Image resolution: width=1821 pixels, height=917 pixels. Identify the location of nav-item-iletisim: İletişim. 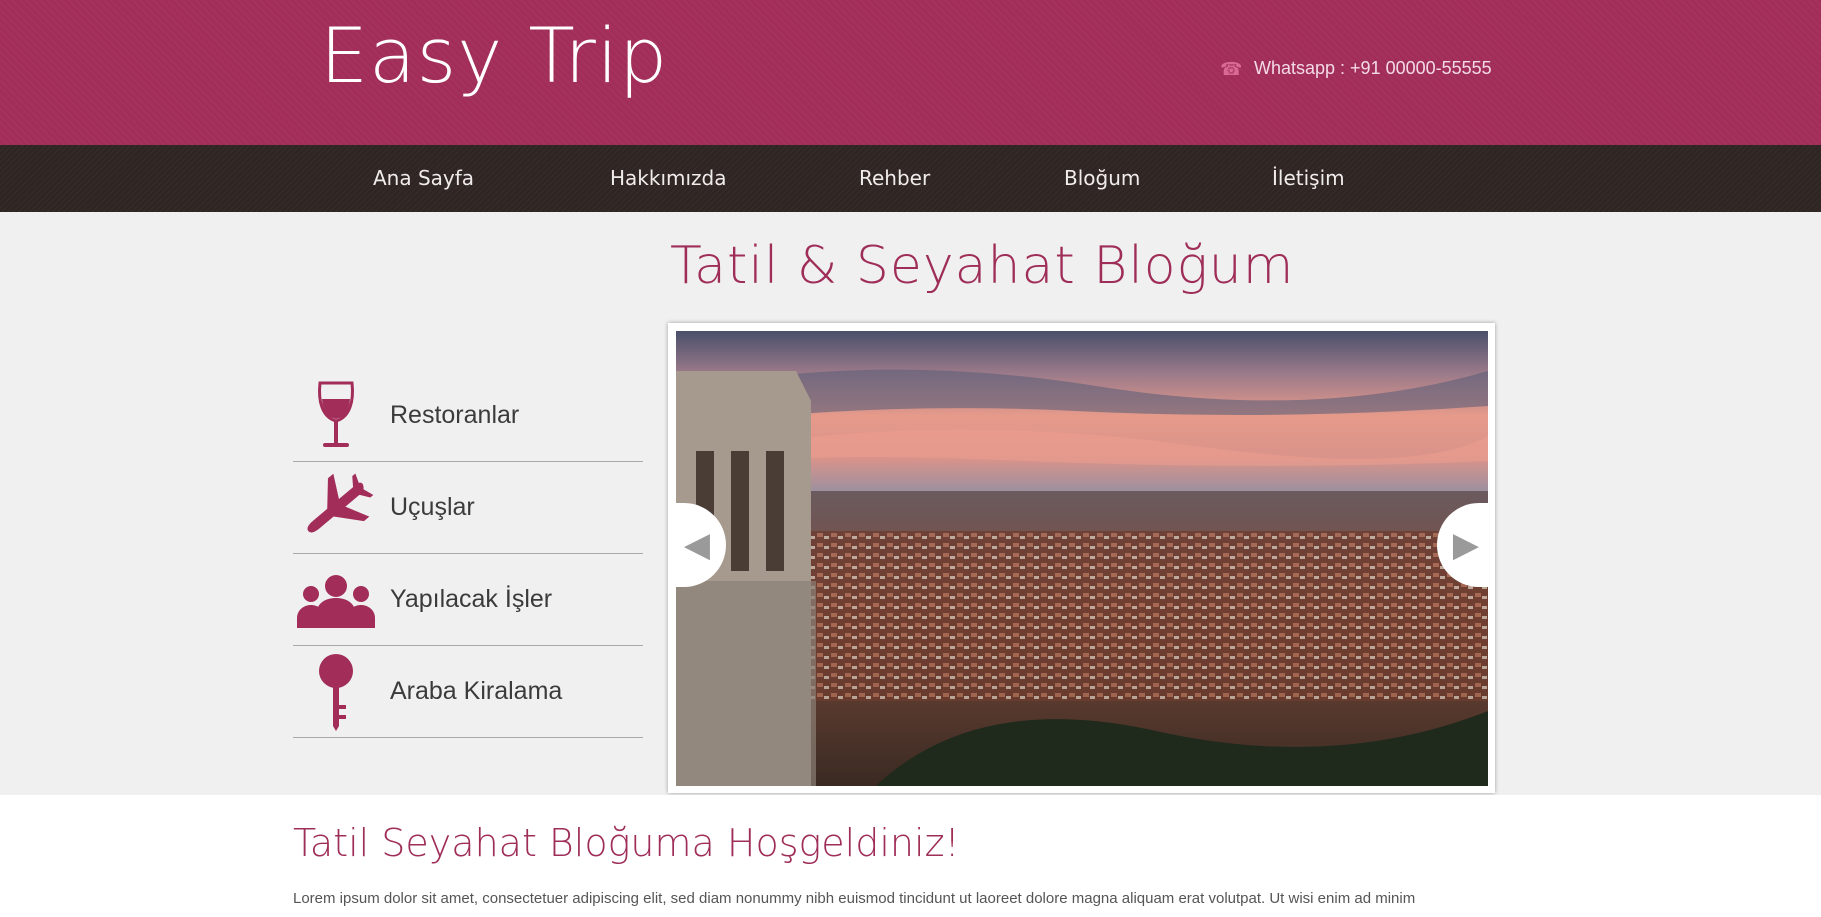
(1308, 178).